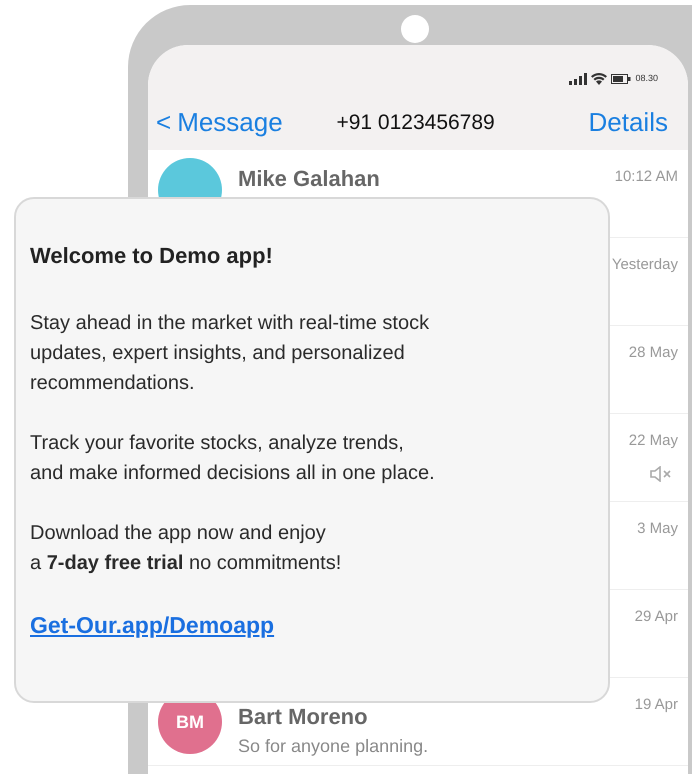 The width and height of the screenshot is (692, 774). I want to click on contact-name: Mike Galahan, so click(309, 179).